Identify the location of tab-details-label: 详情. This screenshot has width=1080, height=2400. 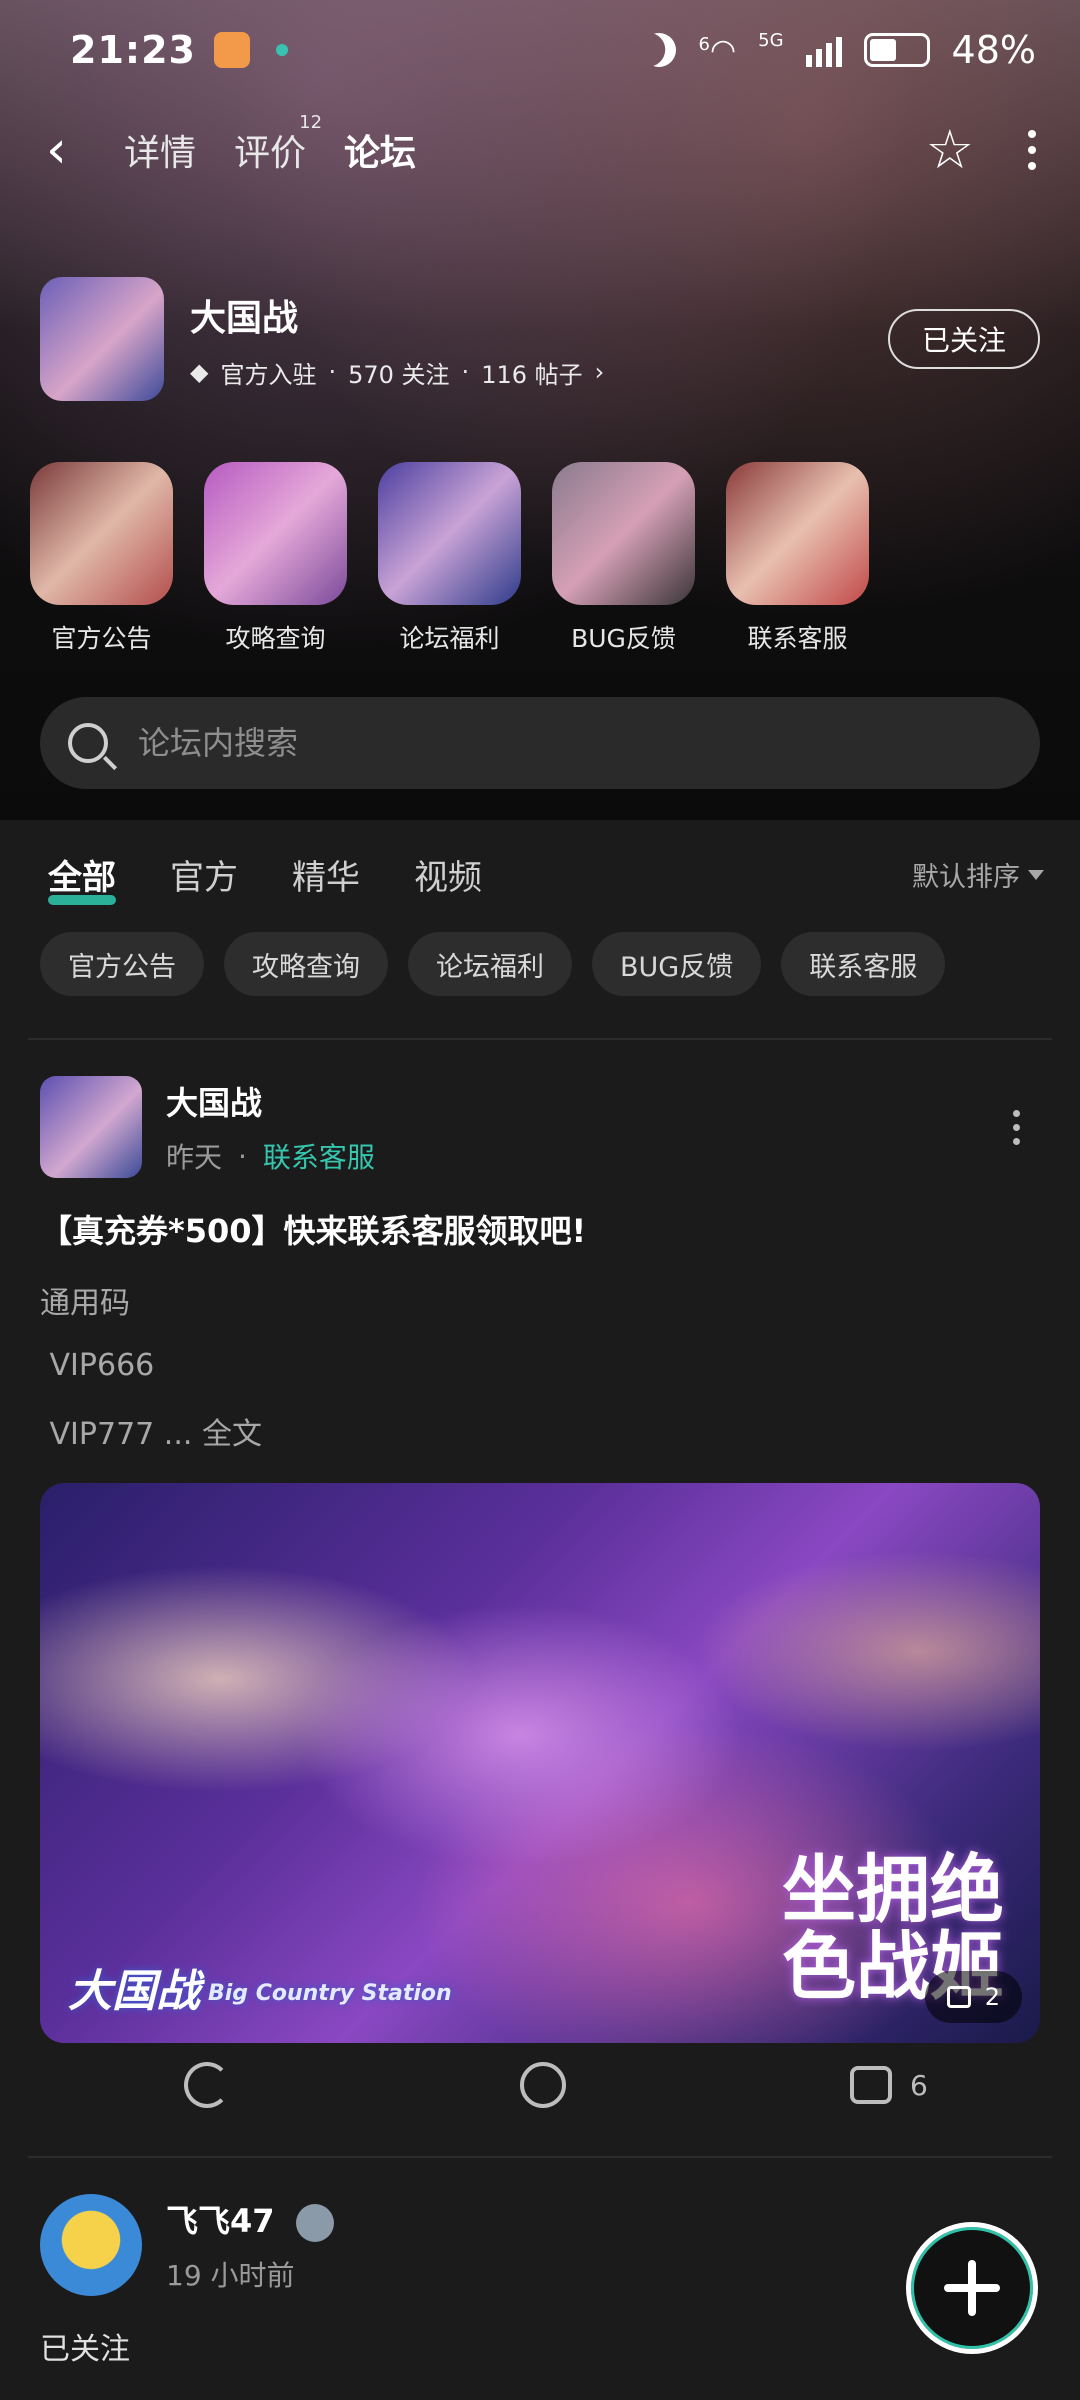
(160, 153).